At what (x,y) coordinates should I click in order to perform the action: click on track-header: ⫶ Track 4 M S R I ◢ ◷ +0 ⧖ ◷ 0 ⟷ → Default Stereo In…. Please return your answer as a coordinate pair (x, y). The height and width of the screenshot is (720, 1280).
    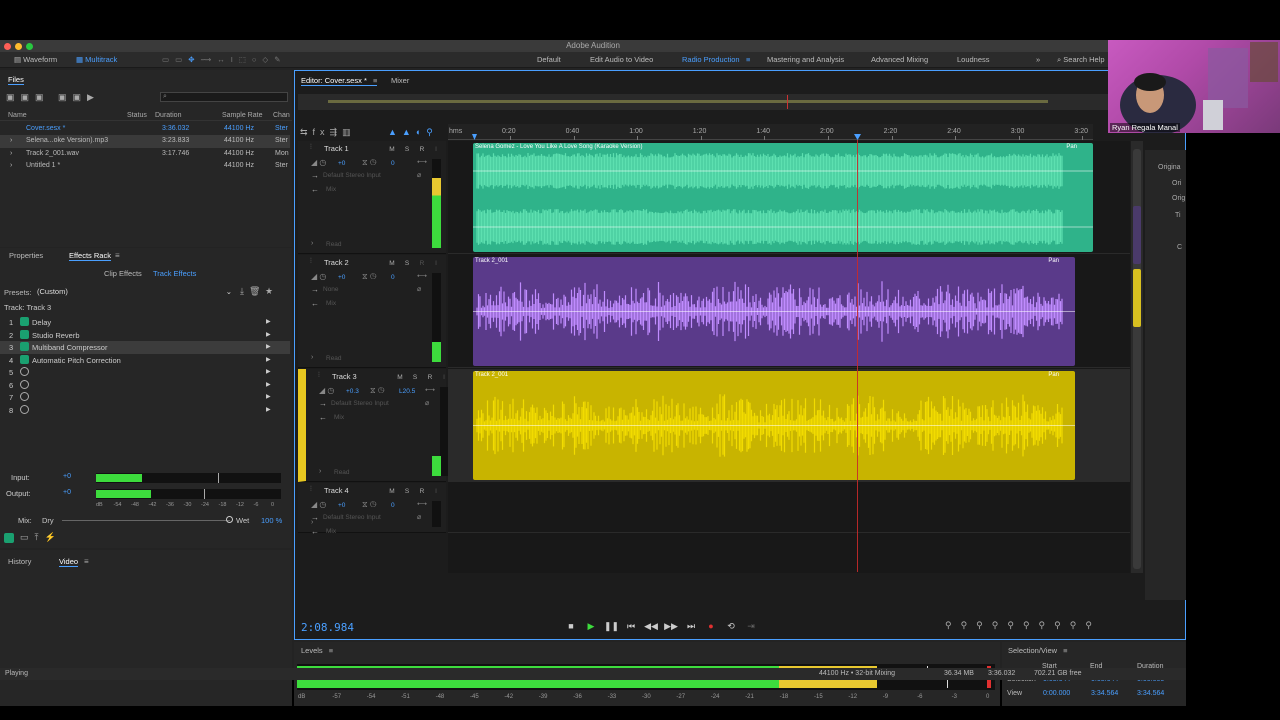
    Looking at the image, I should click on (372, 509).